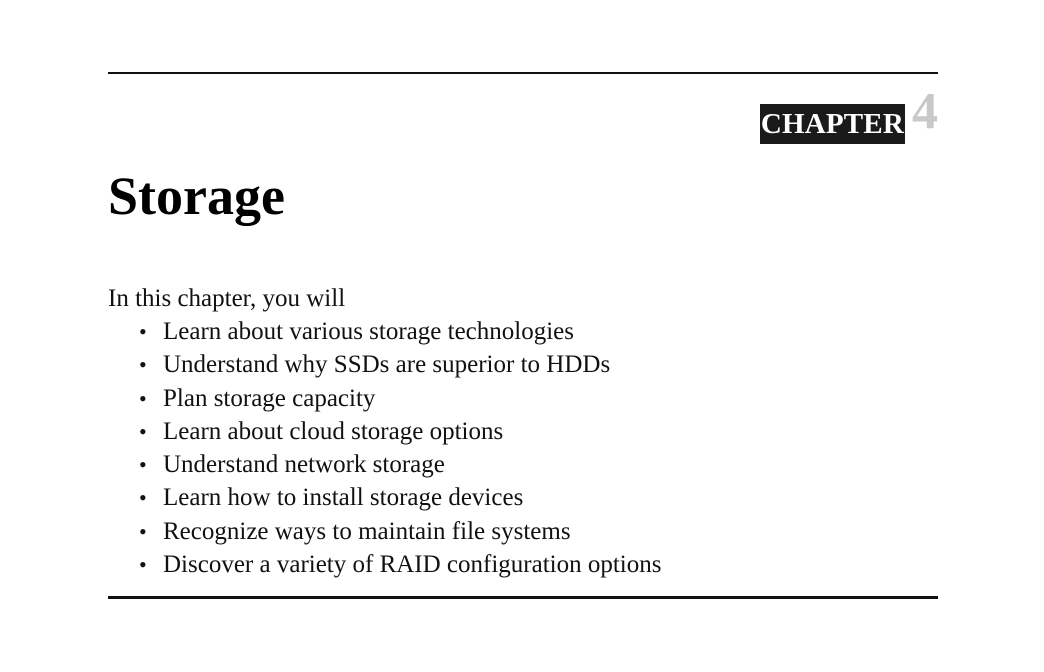 Image resolution: width=1044 pixels, height=672 pixels. Describe the element at coordinates (925, 111) in the screenshot. I see `chapter-number: 4` at that location.